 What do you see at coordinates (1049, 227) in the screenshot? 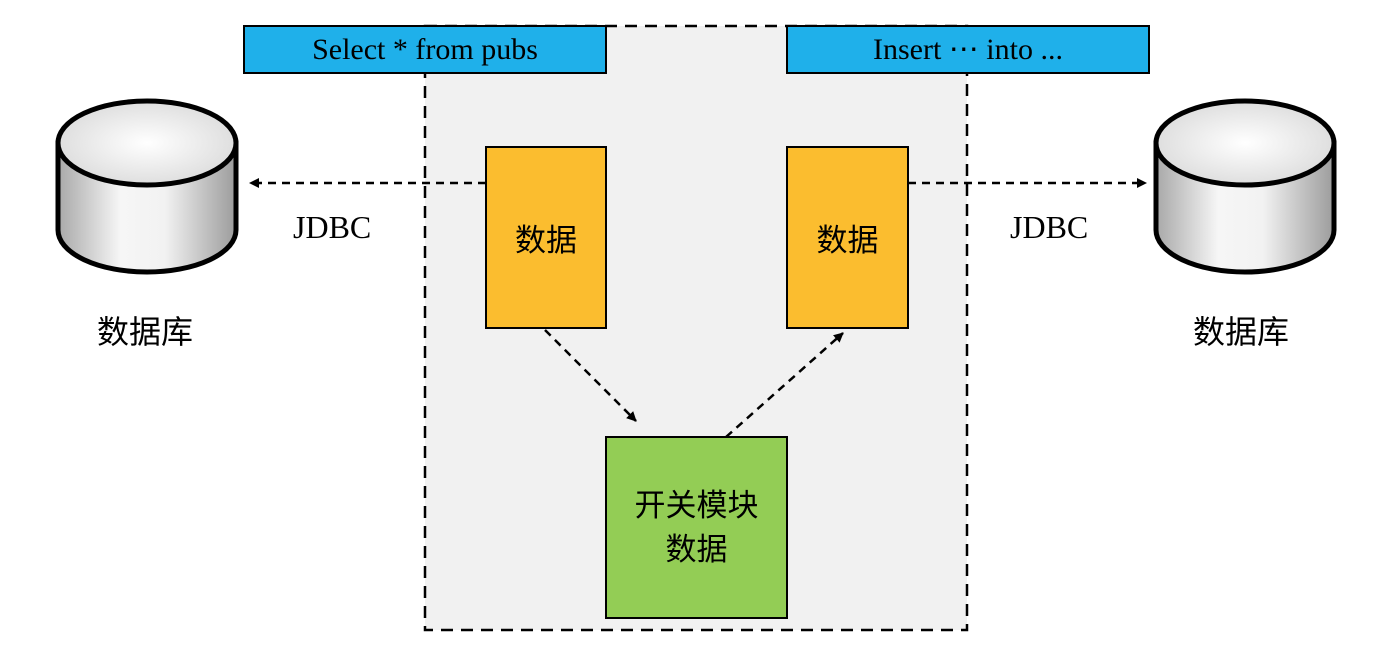
I see `jdbc-right-label: JDBC` at bounding box center [1049, 227].